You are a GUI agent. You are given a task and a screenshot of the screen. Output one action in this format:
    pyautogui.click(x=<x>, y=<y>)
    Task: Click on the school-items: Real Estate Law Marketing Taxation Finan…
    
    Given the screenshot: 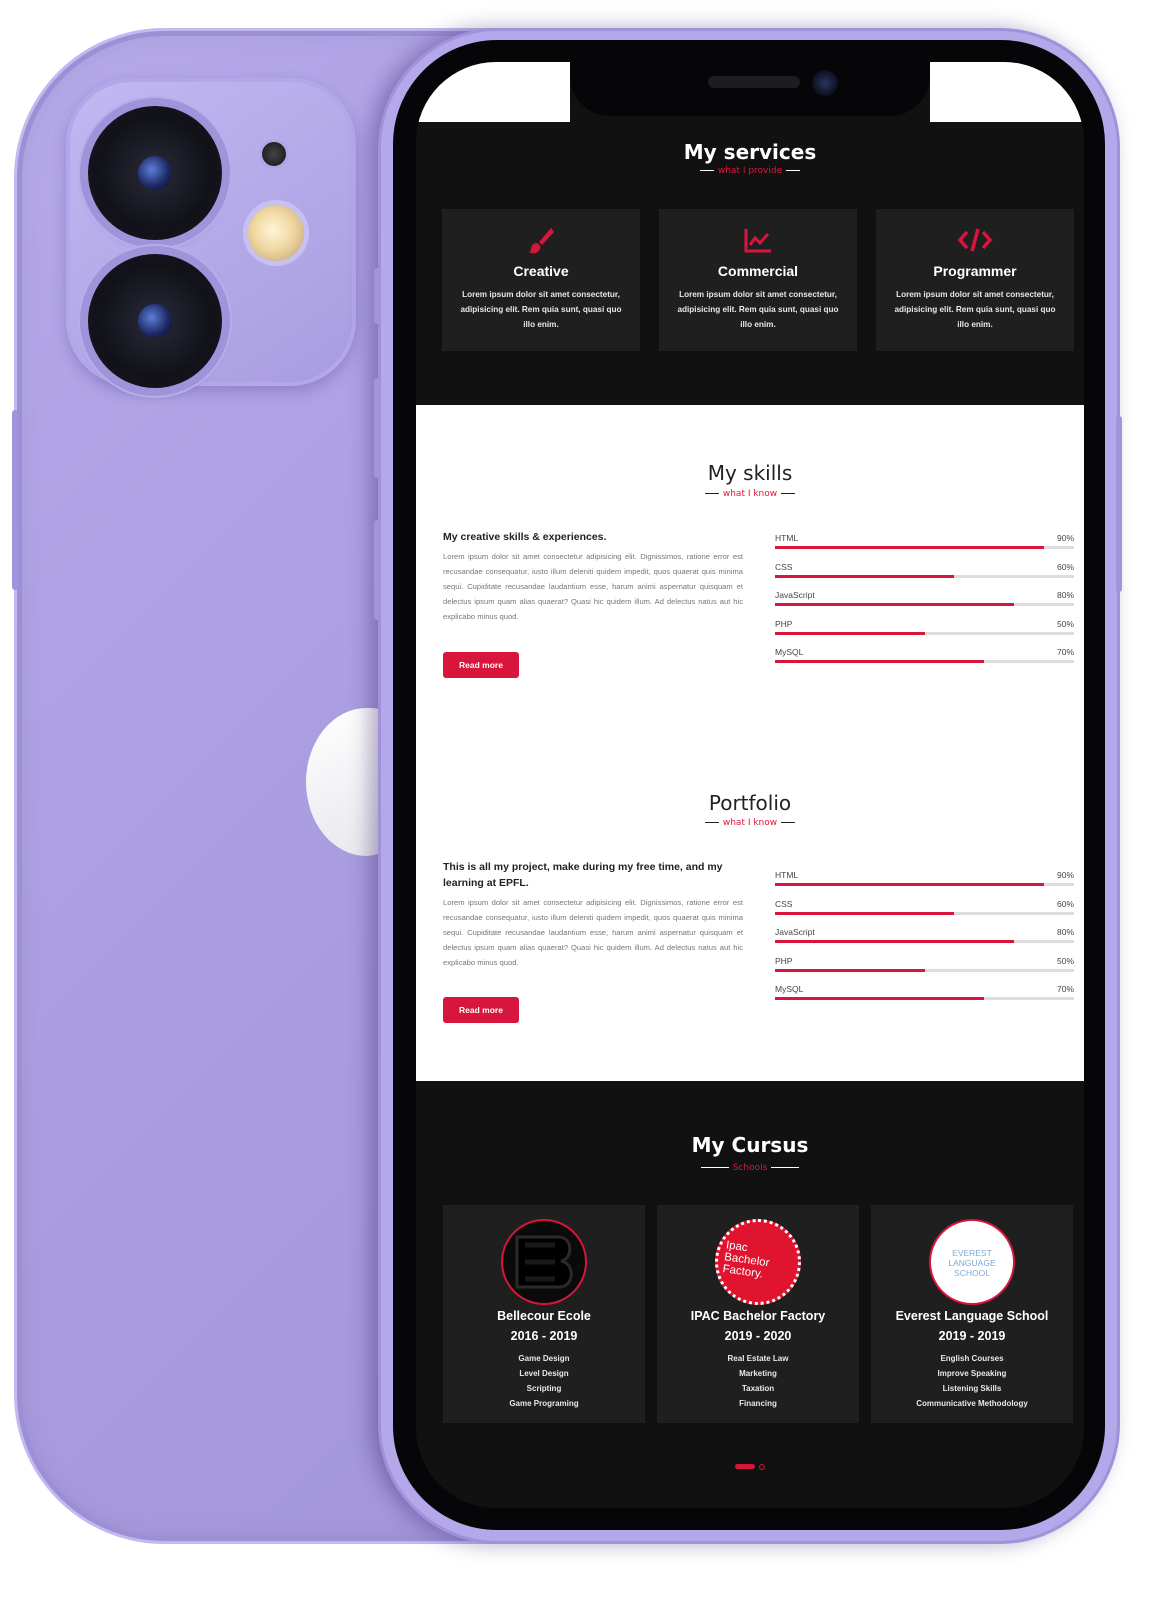 What is the action you would take?
    pyautogui.click(x=758, y=1381)
    